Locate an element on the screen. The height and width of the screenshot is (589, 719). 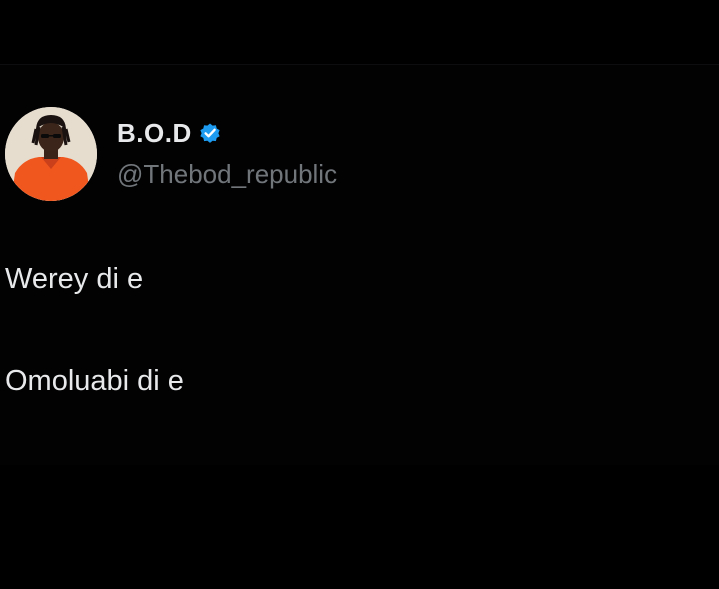
author-name-row: B.O.D is located at coordinates (169, 133).